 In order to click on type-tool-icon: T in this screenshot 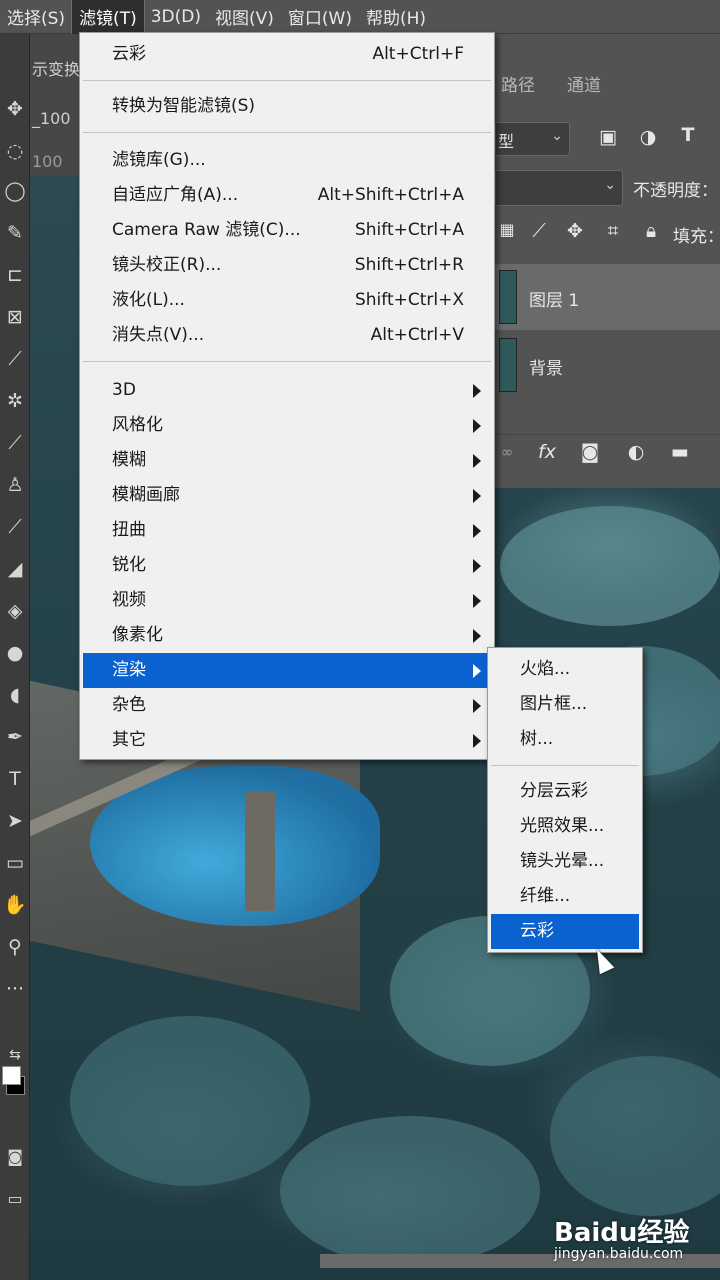, I will do `click(15, 779)`.